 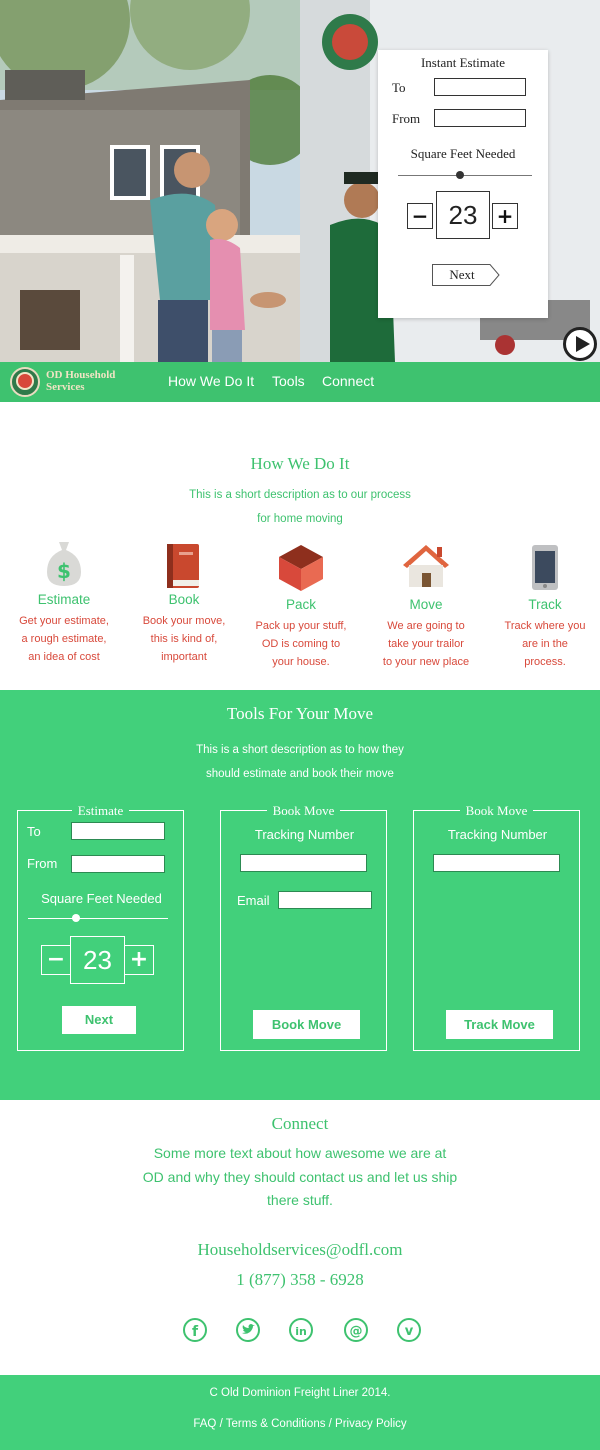 I want to click on tools-desc-line2: should estimate and book their move, so click(x=300, y=774).